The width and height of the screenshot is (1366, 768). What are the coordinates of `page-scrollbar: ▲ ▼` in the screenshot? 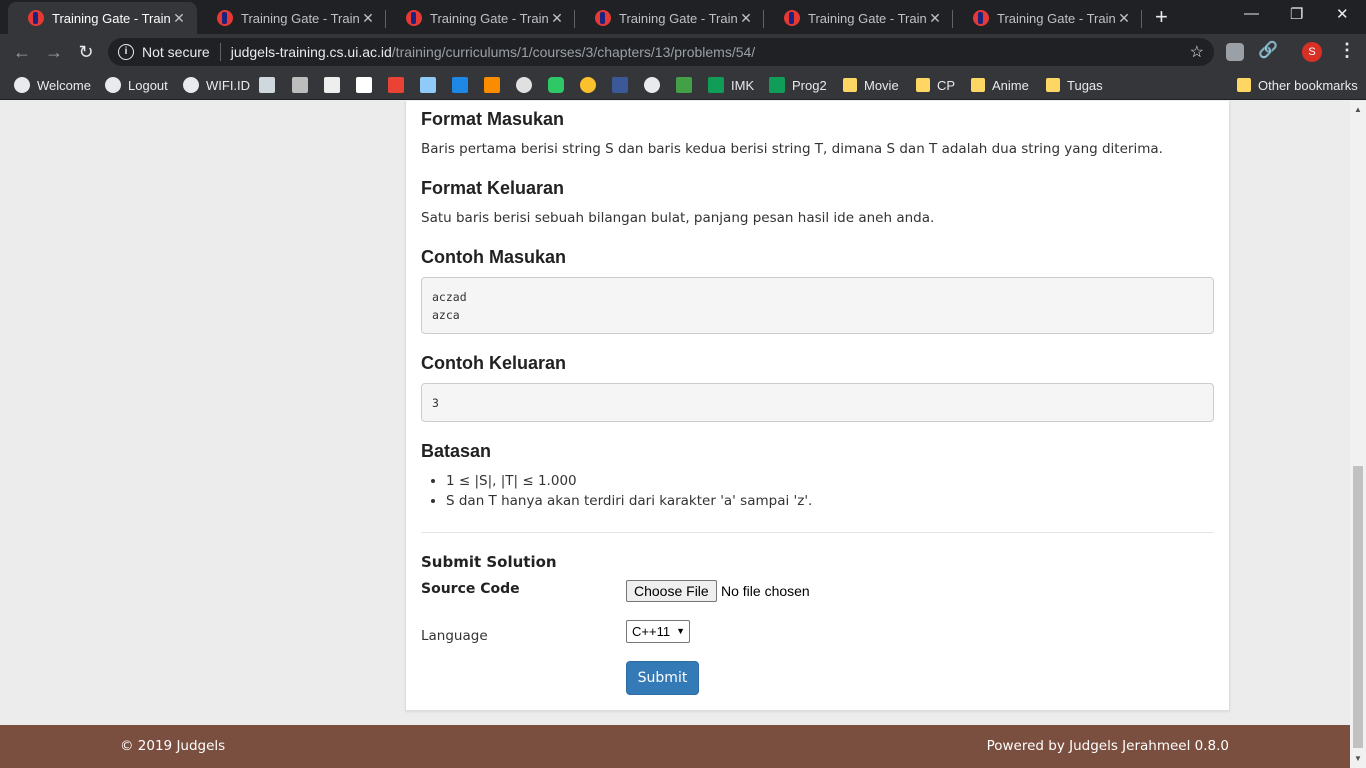 It's located at (1358, 434).